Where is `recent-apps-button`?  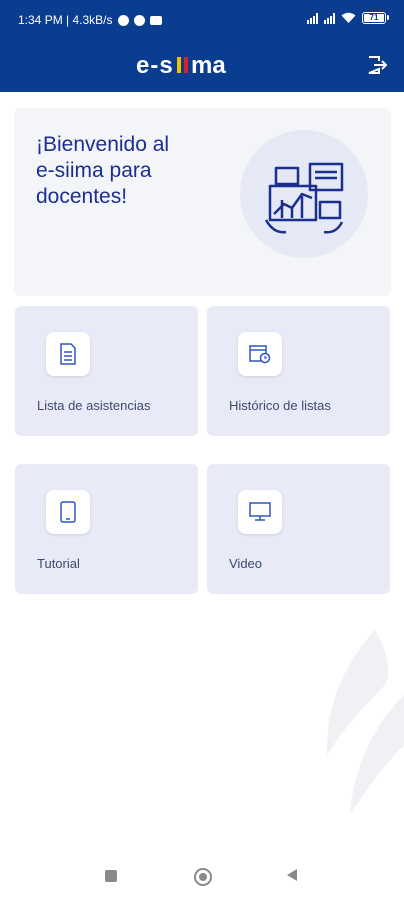
recent-apps-button is located at coordinates (111, 875).